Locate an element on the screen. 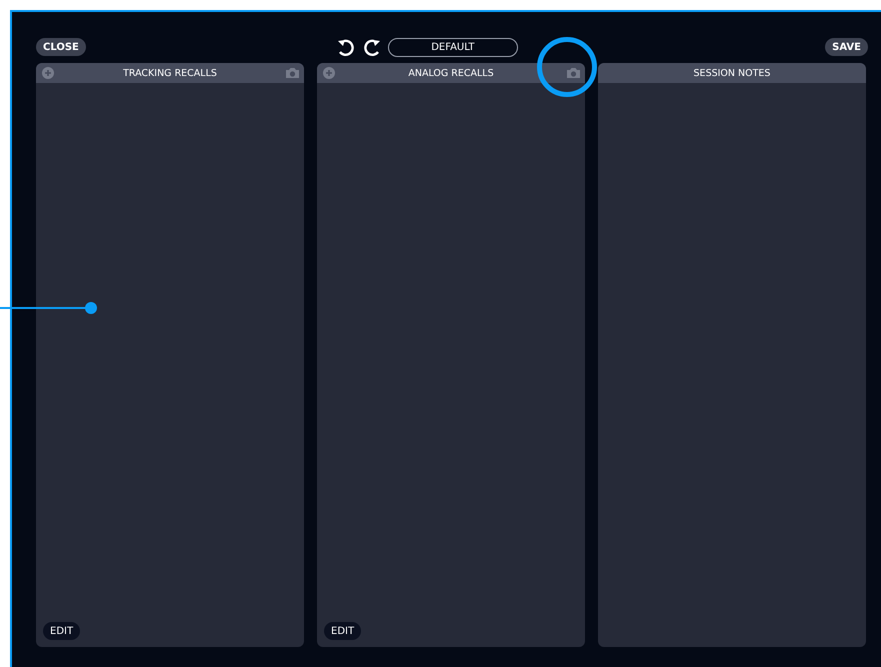 The image size is (881, 667). panel-title: ANALOG RECALLS is located at coordinates (451, 73).